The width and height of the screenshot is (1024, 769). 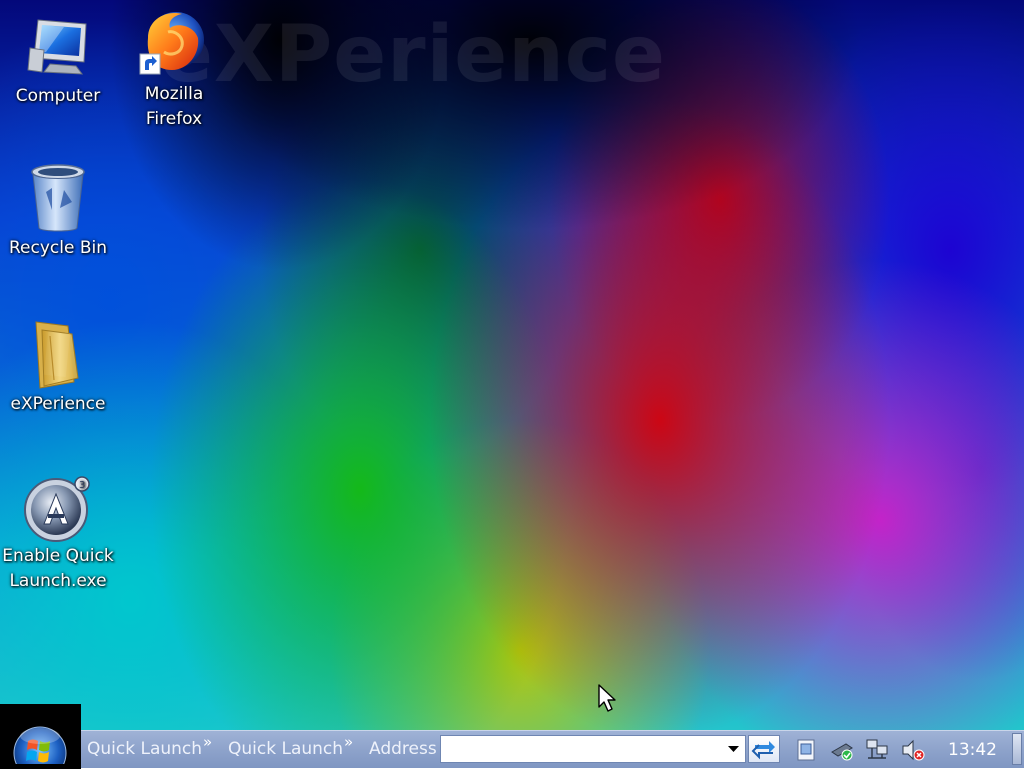 What do you see at coordinates (1017, 749) in the screenshot?
I see `show-desktop-button` at bounding box center [1017, 749].